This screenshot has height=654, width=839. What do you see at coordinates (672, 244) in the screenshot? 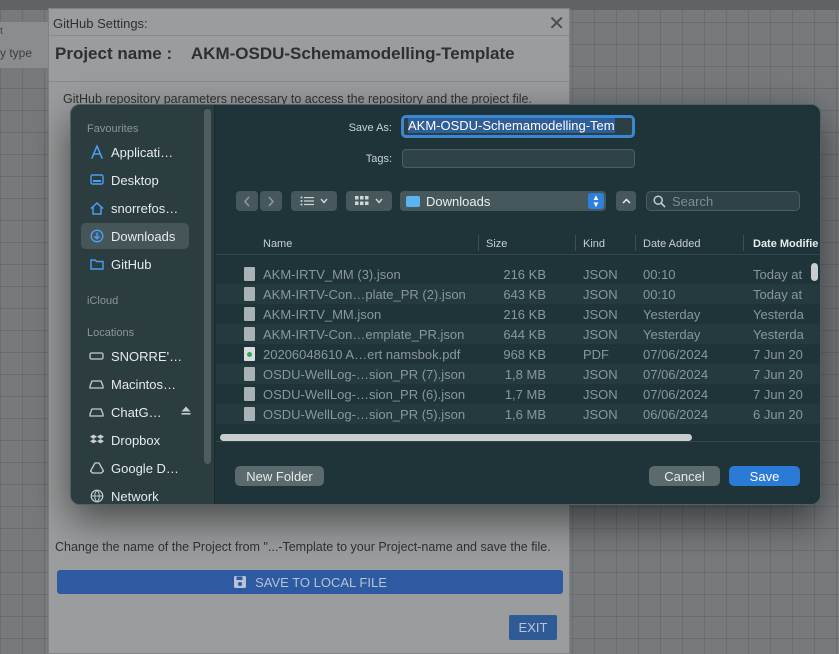
I see `column-date-added: Date Added` at bounding box center [672, 244].